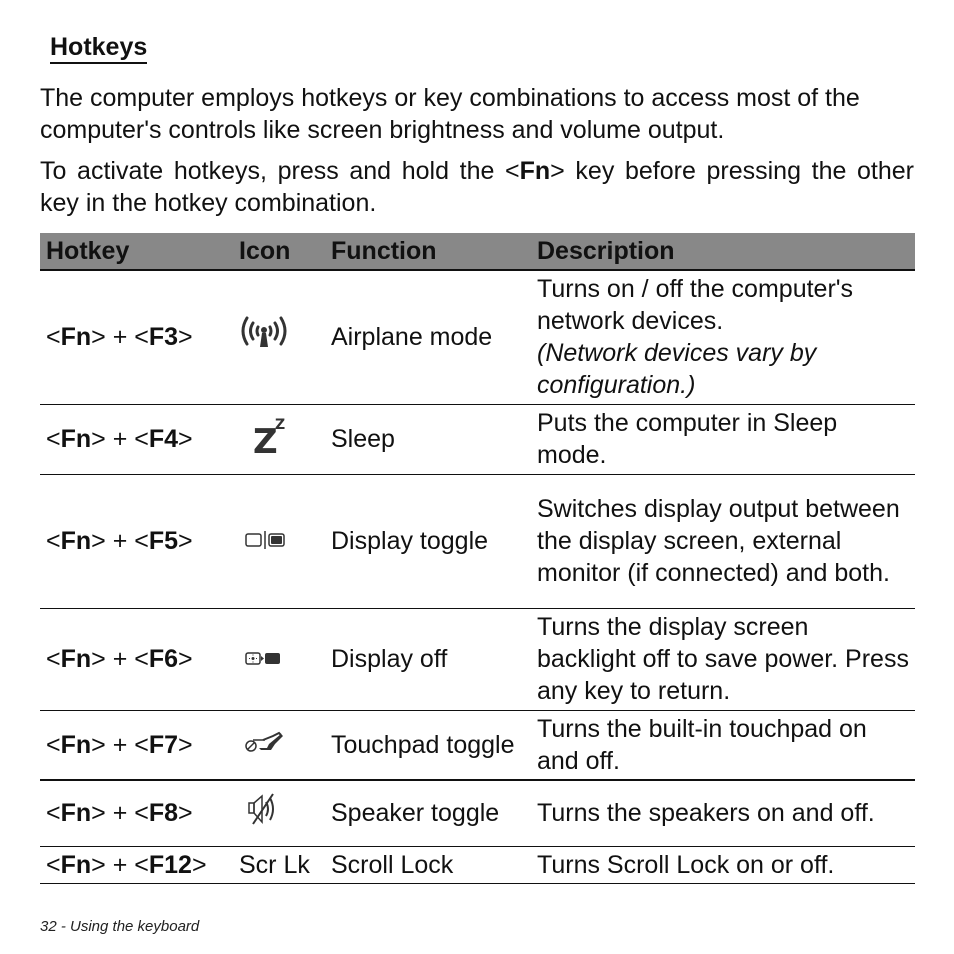 This screenshot has width=954, height=954. Describe the element at coordinates (120, 926) in the screenshot. I see `page-footer: 32 - Using the keyboard` at that location.